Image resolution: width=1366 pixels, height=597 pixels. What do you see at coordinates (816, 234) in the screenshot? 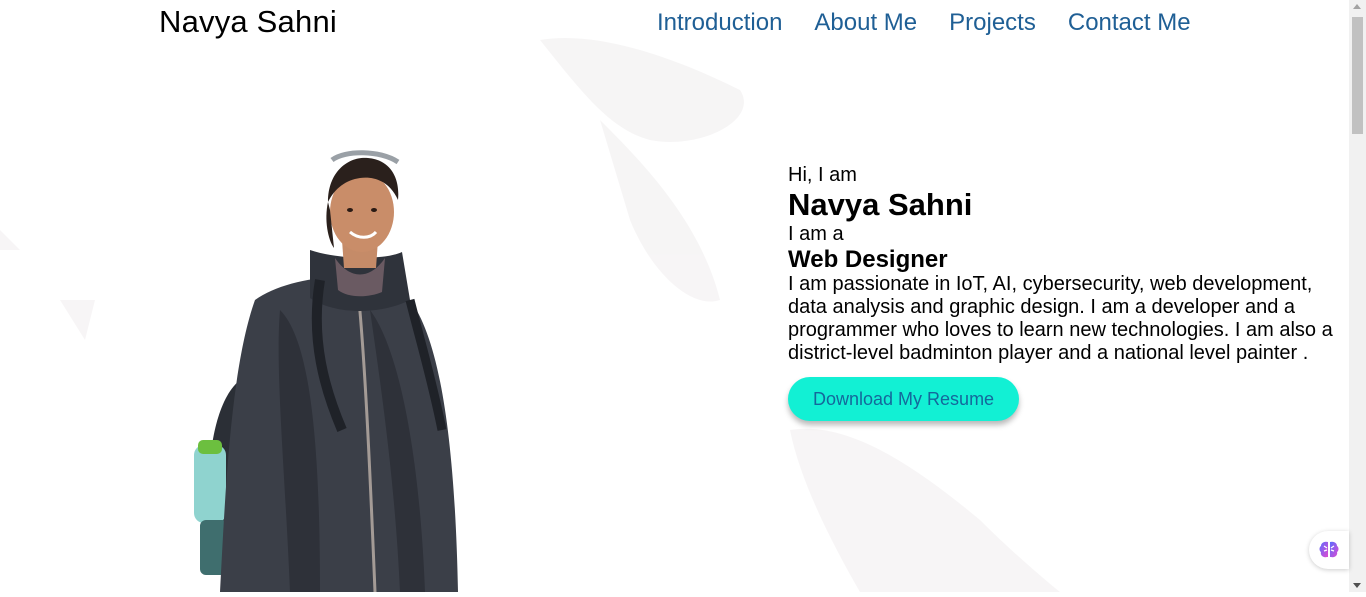
I see `i-am-text: I am a` at bounding box center [816, 234].